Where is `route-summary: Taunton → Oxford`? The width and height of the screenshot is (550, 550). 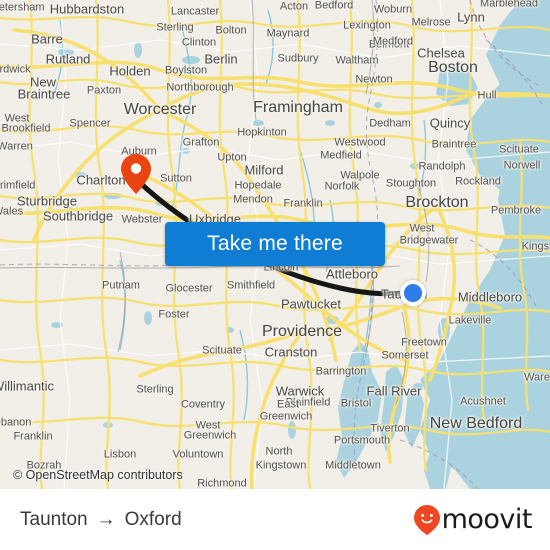
route-summary: Taunton → Oxford is located at coordinates (101, 520).